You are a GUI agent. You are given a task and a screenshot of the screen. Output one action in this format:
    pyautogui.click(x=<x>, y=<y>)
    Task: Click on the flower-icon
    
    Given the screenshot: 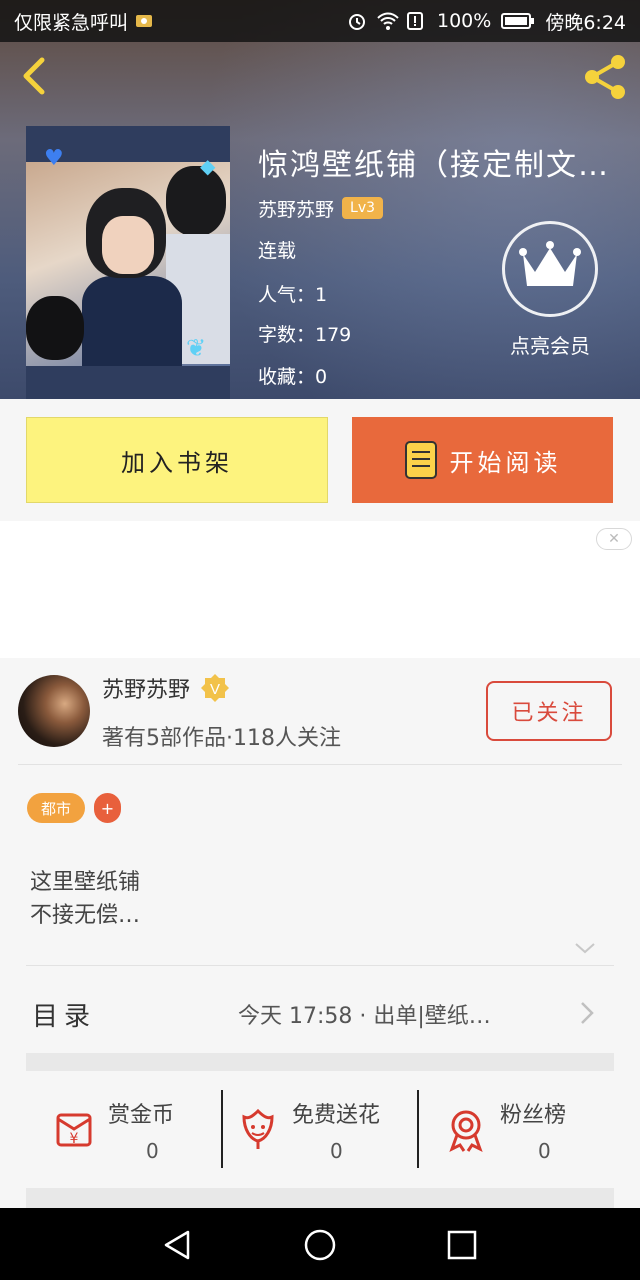 What is the action you would take?
    pyautogui.click(x=258, y=1129)
    